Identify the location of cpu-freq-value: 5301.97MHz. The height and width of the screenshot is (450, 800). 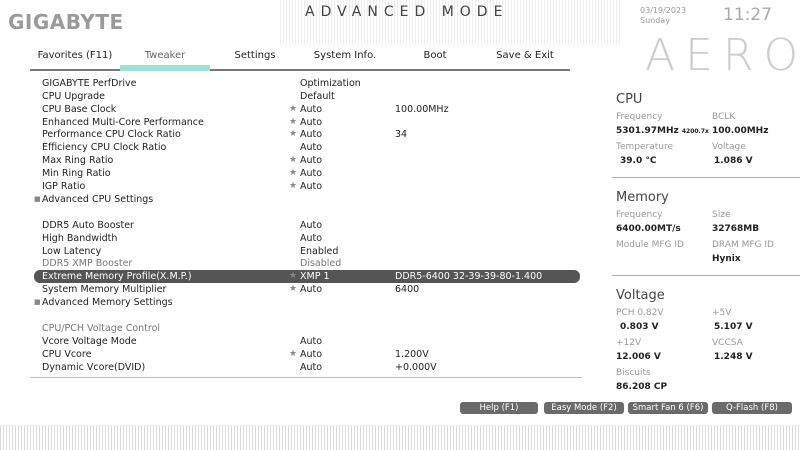
(647, 131).